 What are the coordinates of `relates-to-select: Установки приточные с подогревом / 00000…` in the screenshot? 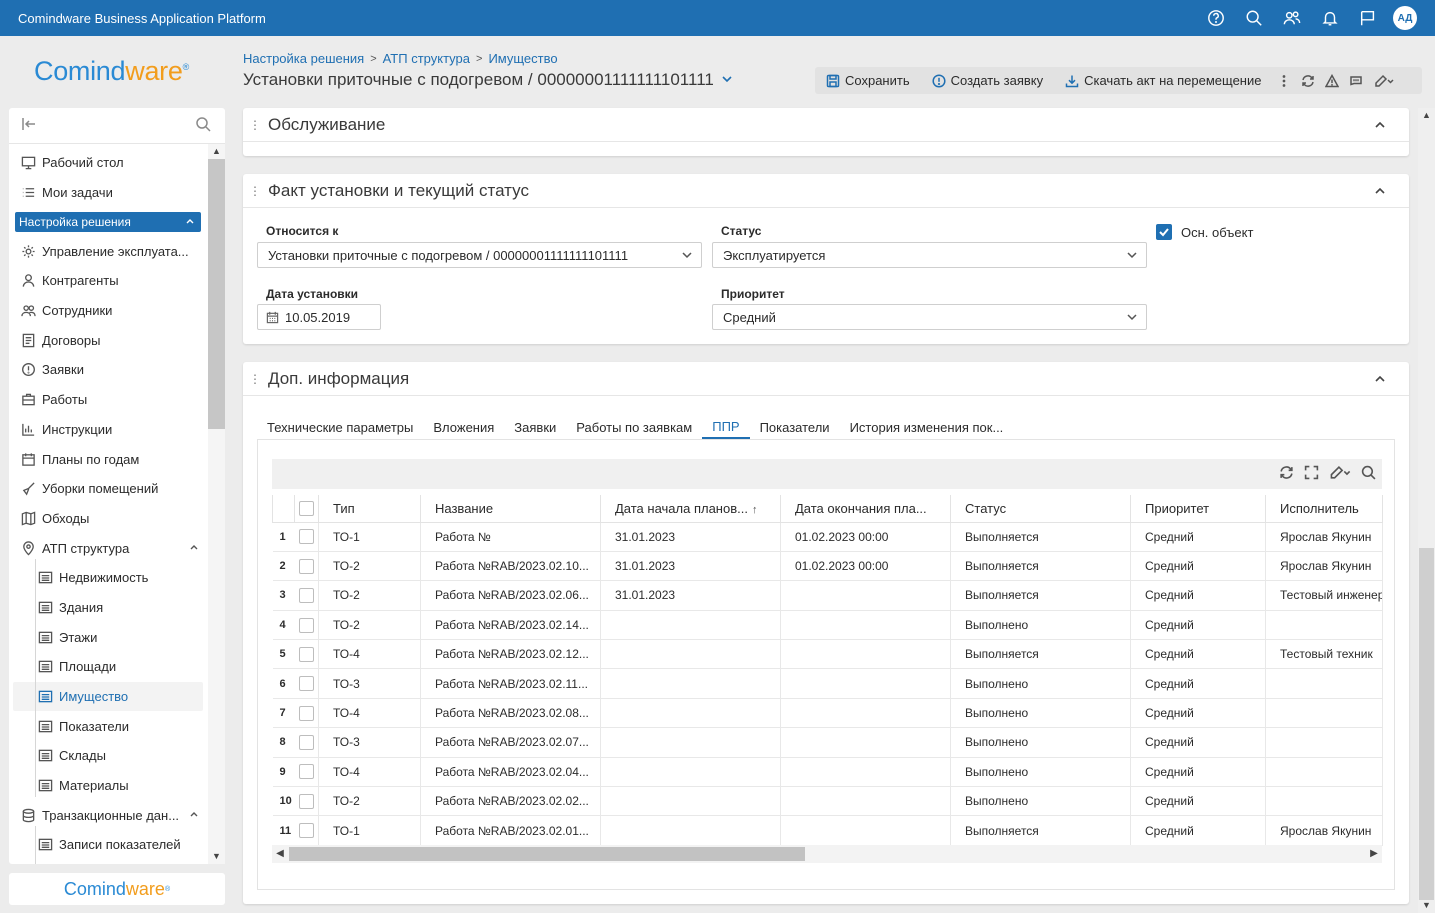 It's located at (479, 255).